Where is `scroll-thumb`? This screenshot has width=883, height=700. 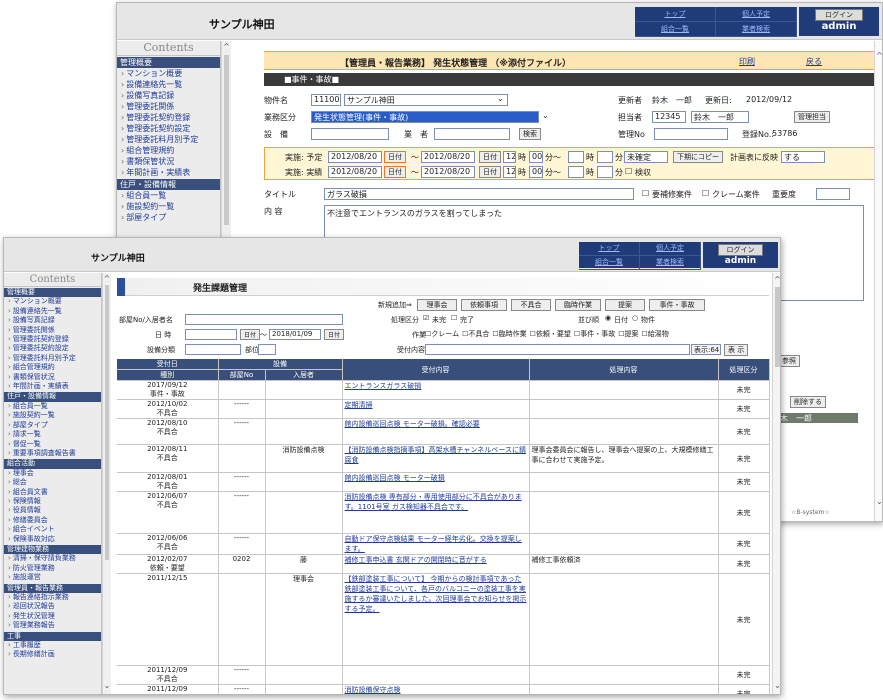 scroll-thumb is located at coordinates (226, 140).